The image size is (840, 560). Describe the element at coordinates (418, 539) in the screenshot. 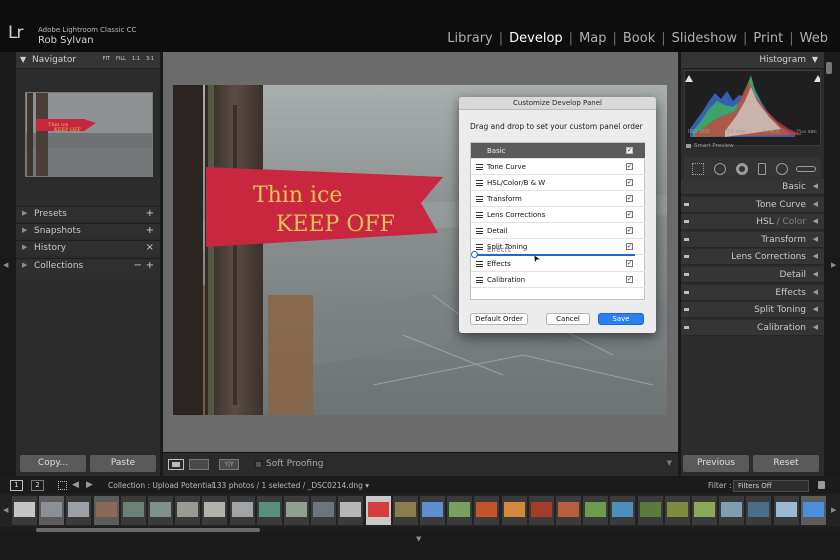

I see `bottom-panel-toggle-icon: ▼` at that location.